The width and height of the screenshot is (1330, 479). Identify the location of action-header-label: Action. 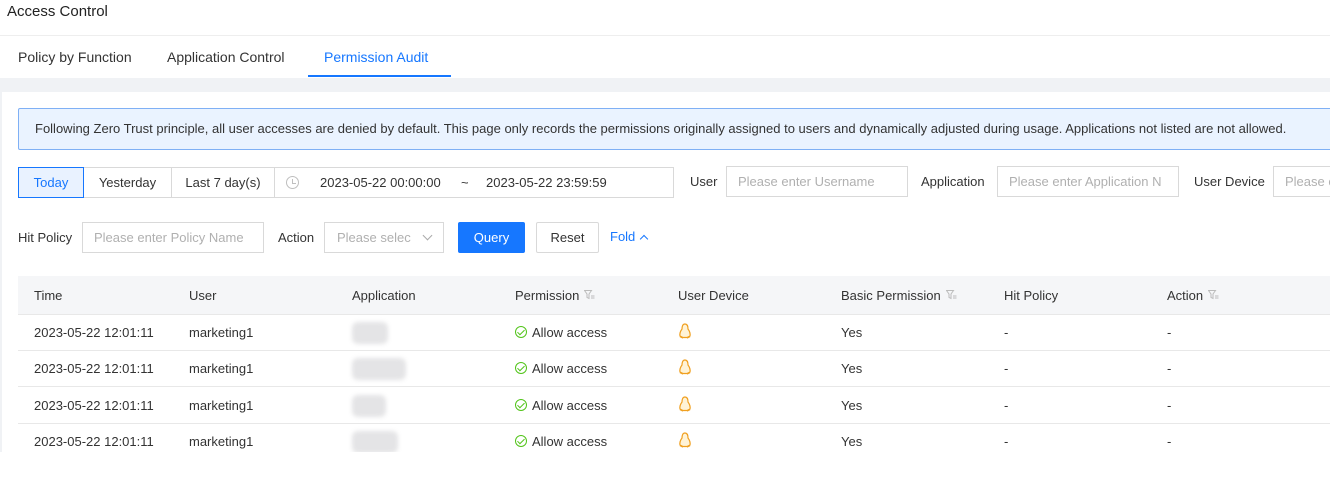
(1185, 295).